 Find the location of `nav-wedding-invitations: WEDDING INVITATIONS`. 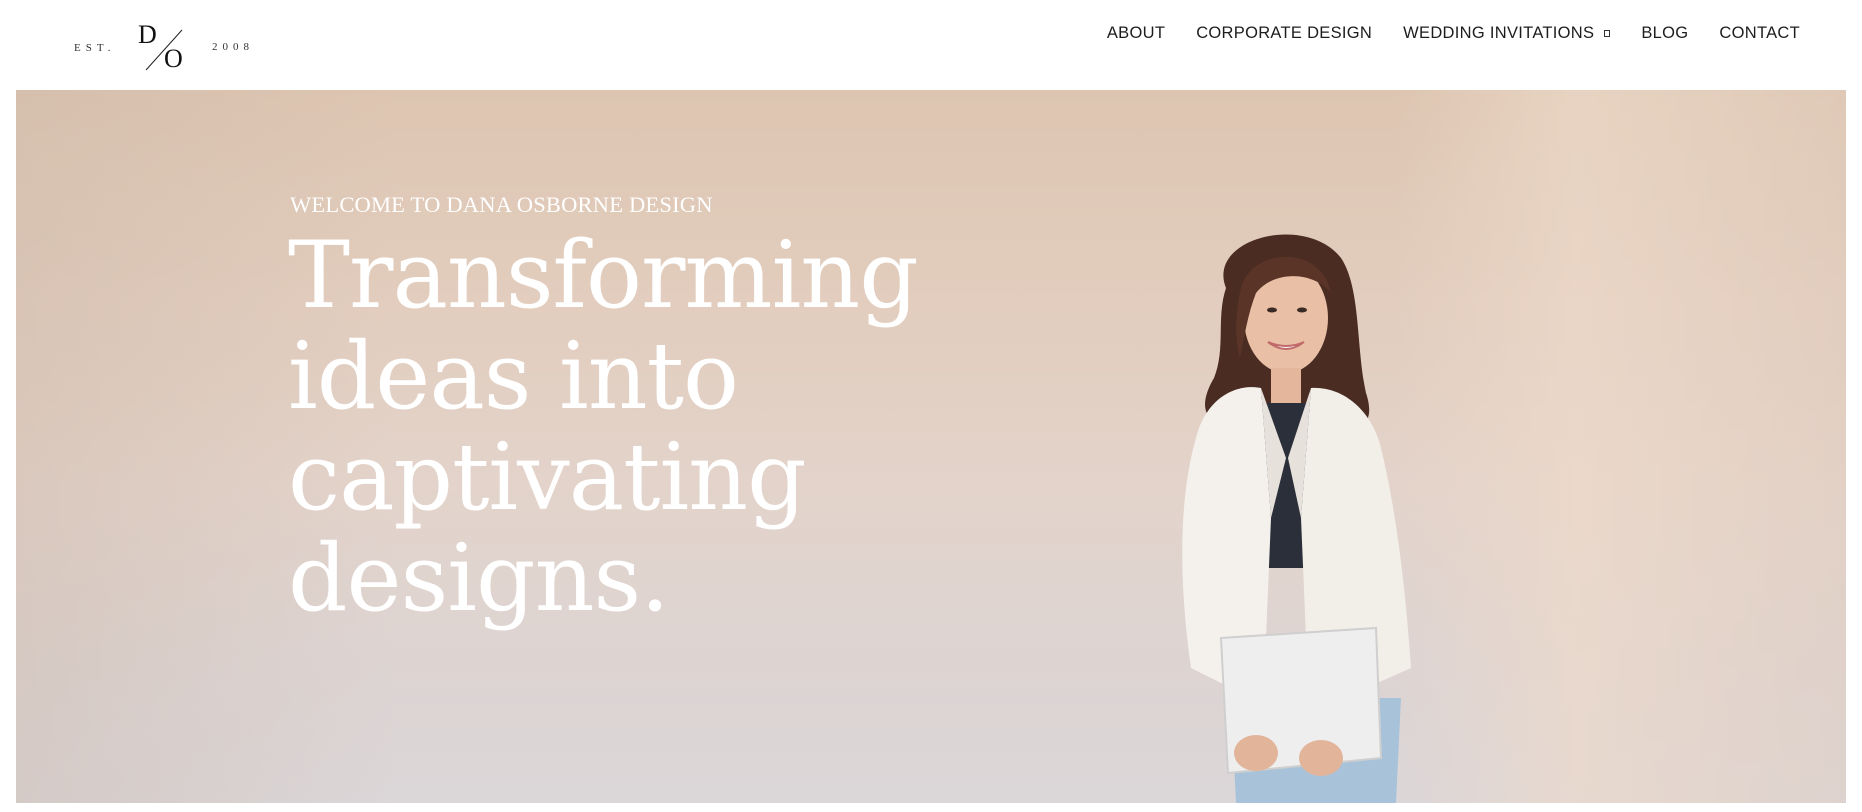

nav-wedding-invitations: WEDDING INVITATIONS is located at coordinates (1507, 33).